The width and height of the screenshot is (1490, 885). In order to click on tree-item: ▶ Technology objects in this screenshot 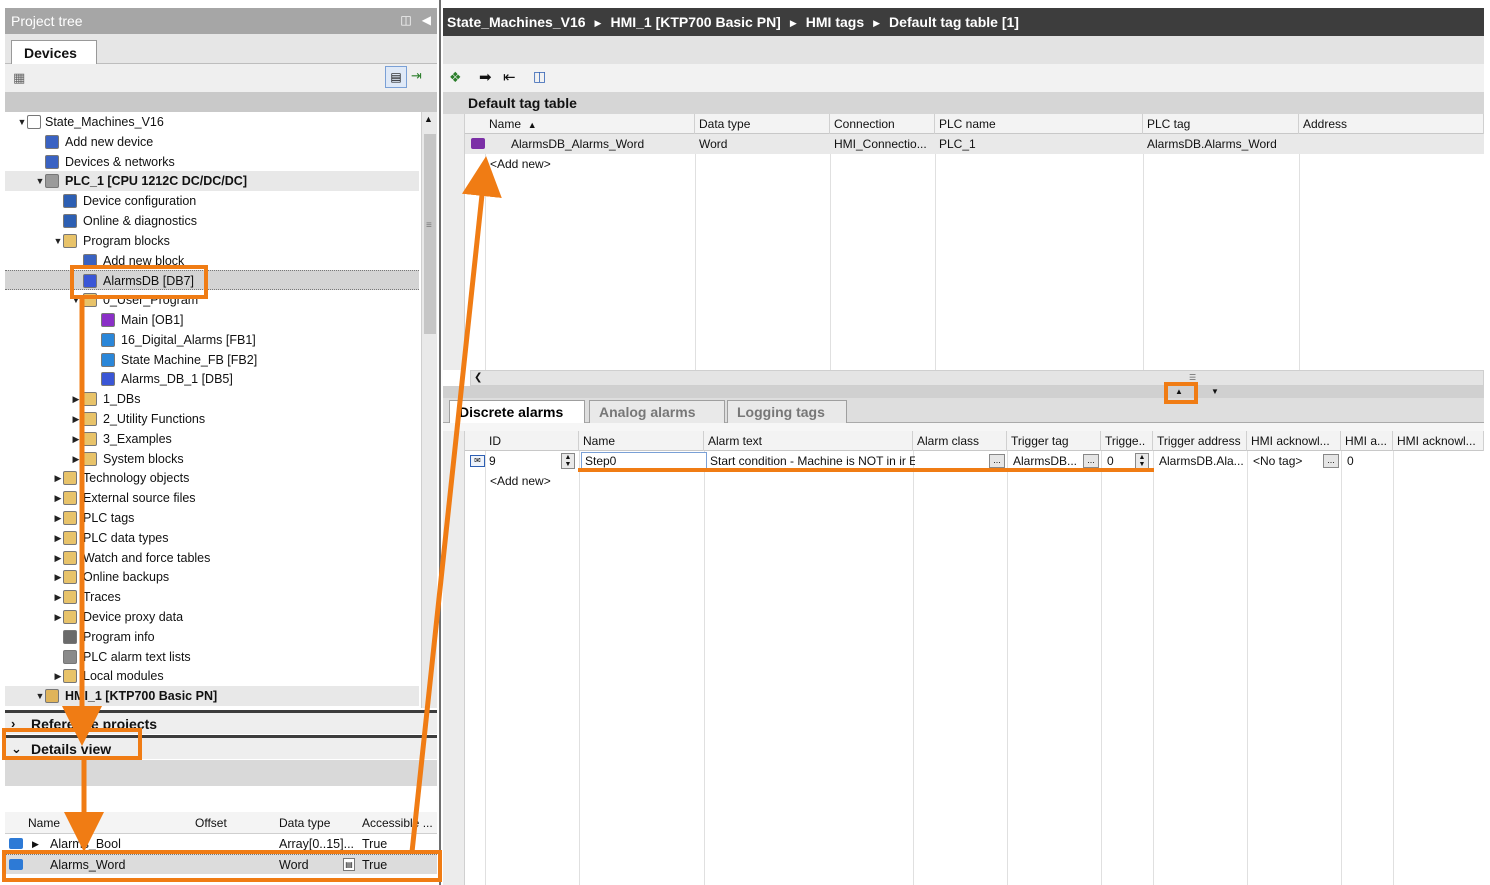, I will do `click(212, 478)`.